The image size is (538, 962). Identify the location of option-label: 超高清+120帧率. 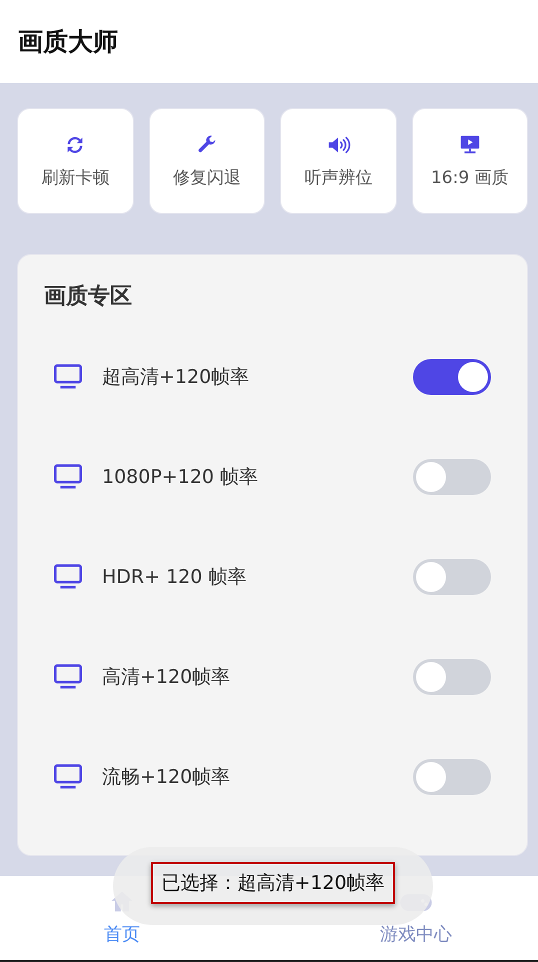
(176, 377).